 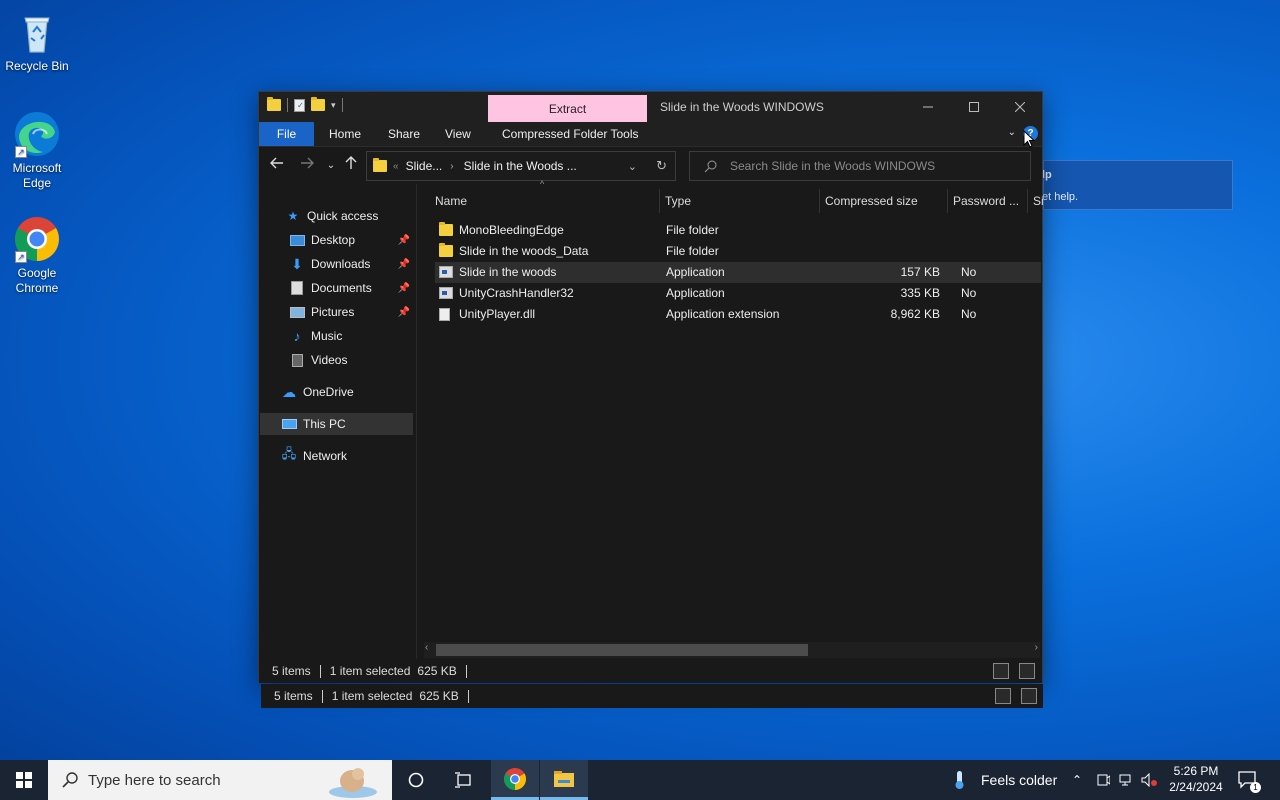 What do you see at coordinates (349, 216) in the screenshot?
I see `nav-quick-access: ★ Quick access` at bounding box center [349, 216].